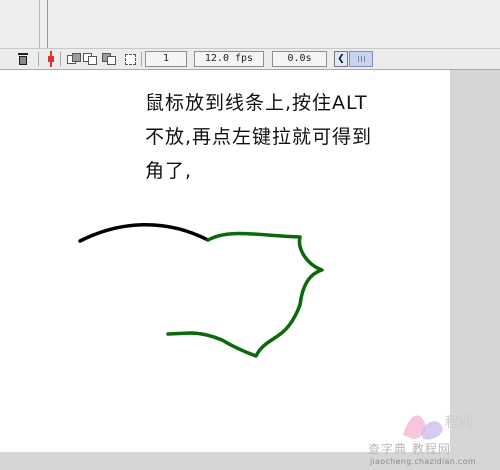 This screenshot has height=470, width=500. I want to click on drawn-strokes, so click(201, 290).